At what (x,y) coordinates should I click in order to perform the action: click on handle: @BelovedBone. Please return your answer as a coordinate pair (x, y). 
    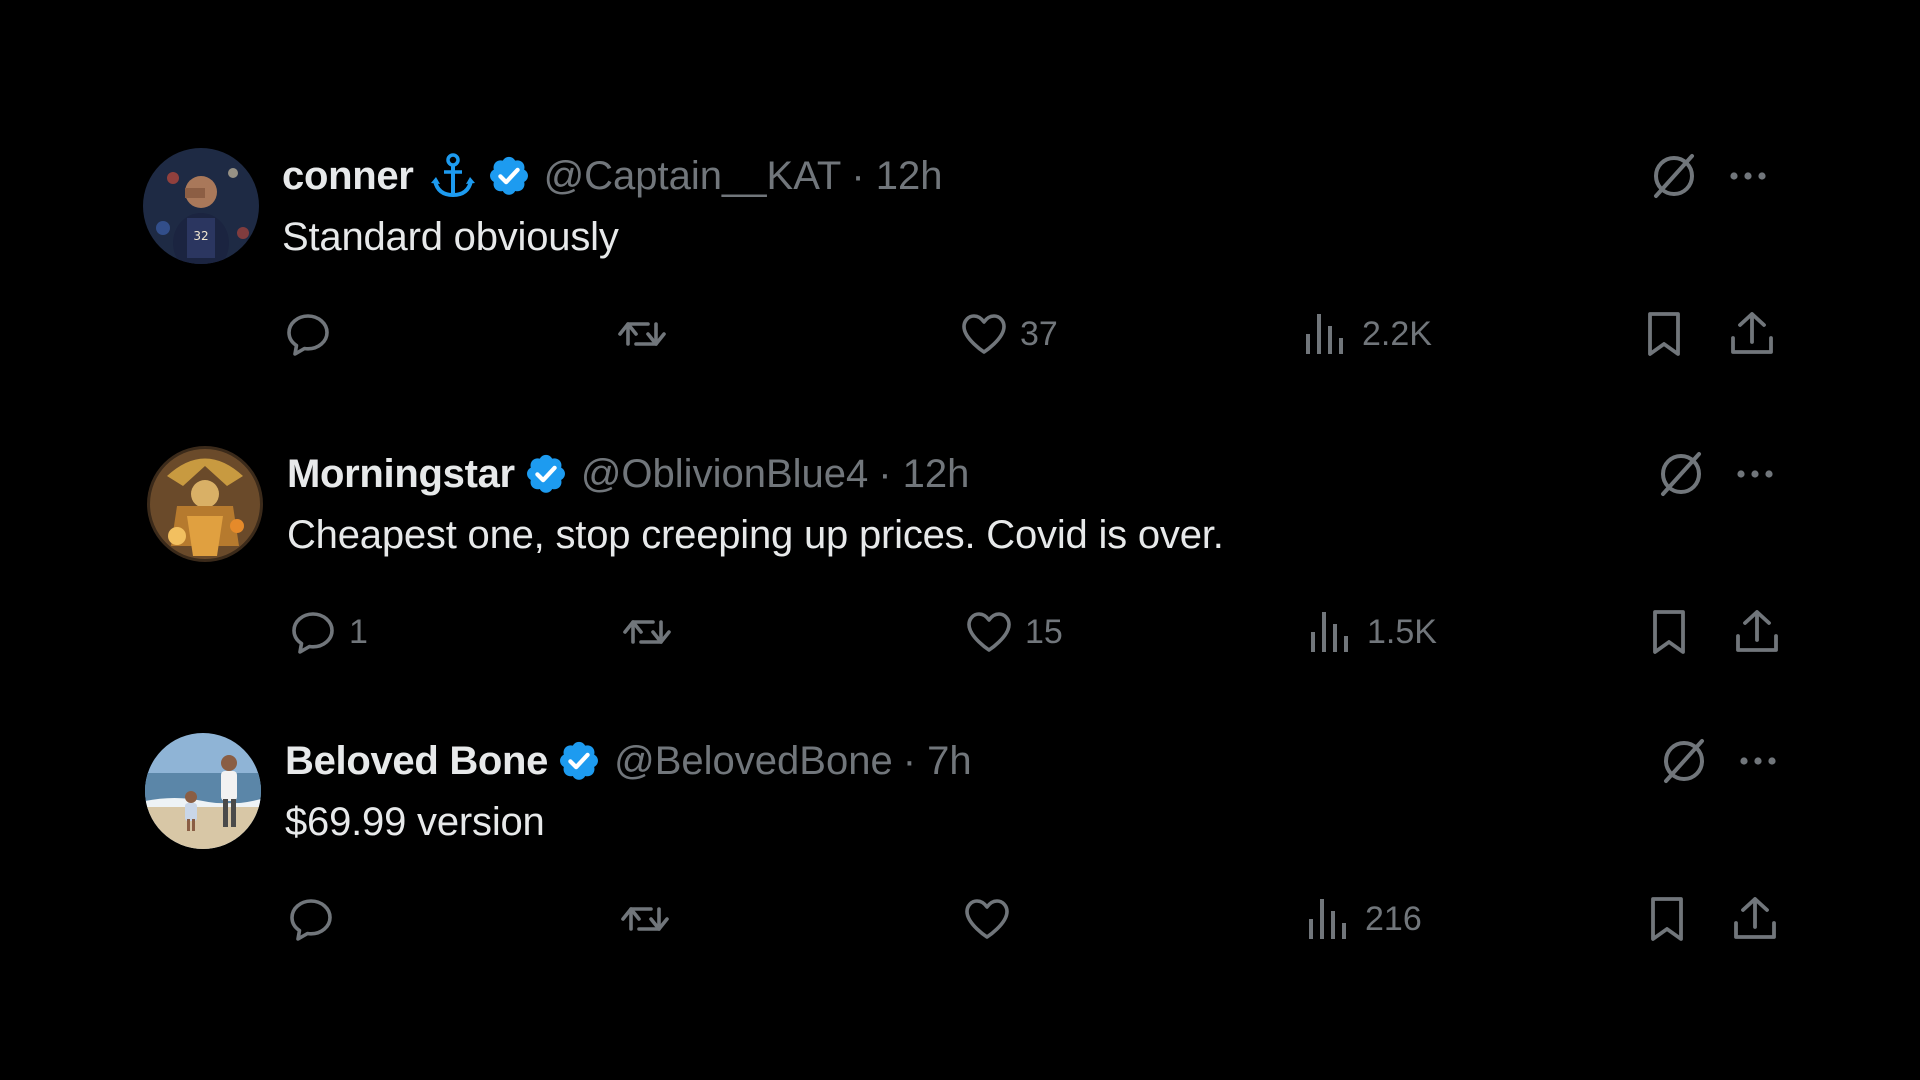
    Looking at the image, I should click on (753, 761).